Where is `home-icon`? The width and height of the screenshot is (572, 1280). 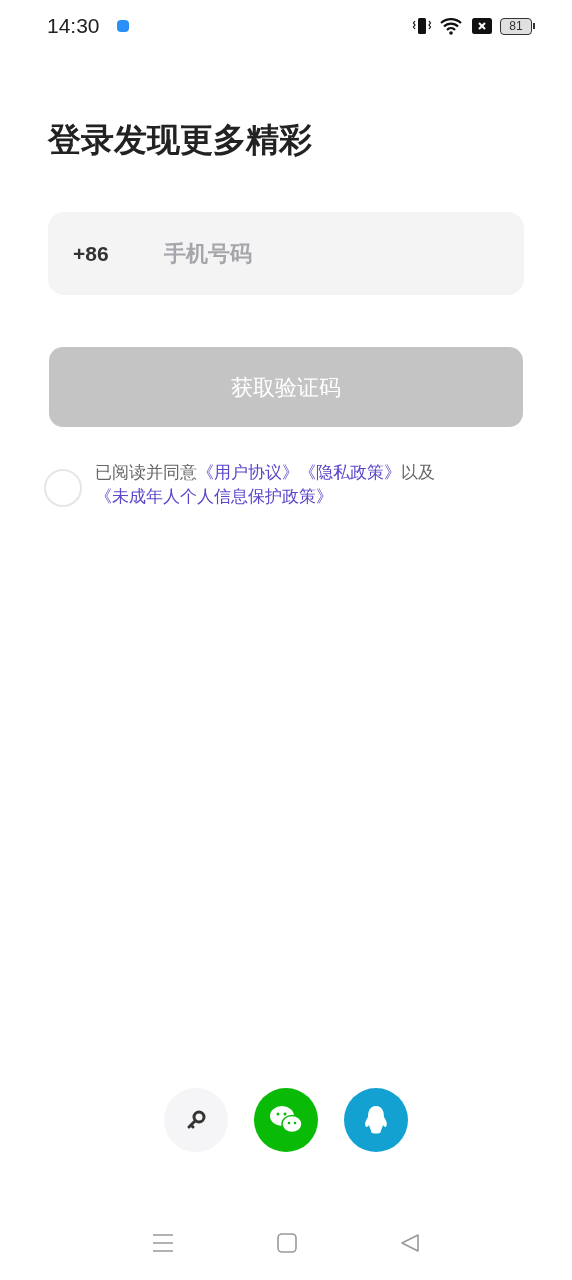 home-icon is located at coordinates (287, 1243).